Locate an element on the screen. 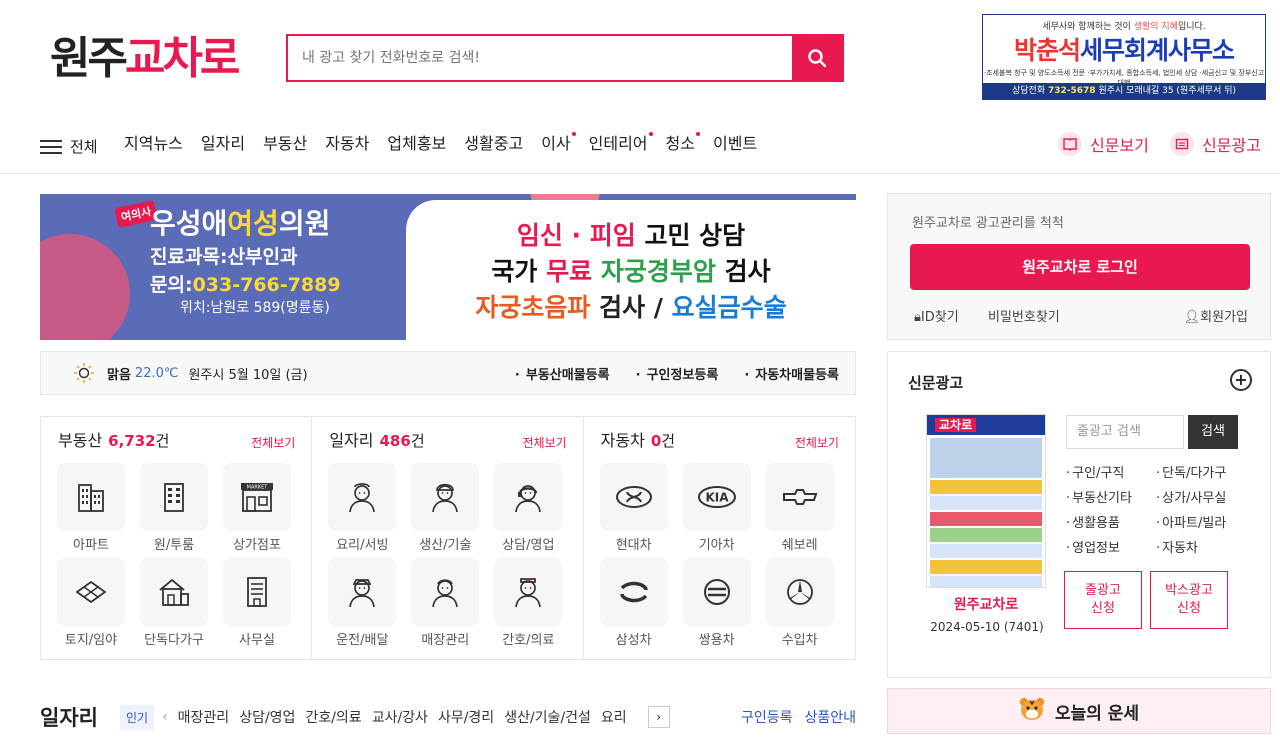 The width and height of the screenshot is (1280, 742). line-ad-category-link: 아파트/빌라 is located at coordinates (1201, 521).